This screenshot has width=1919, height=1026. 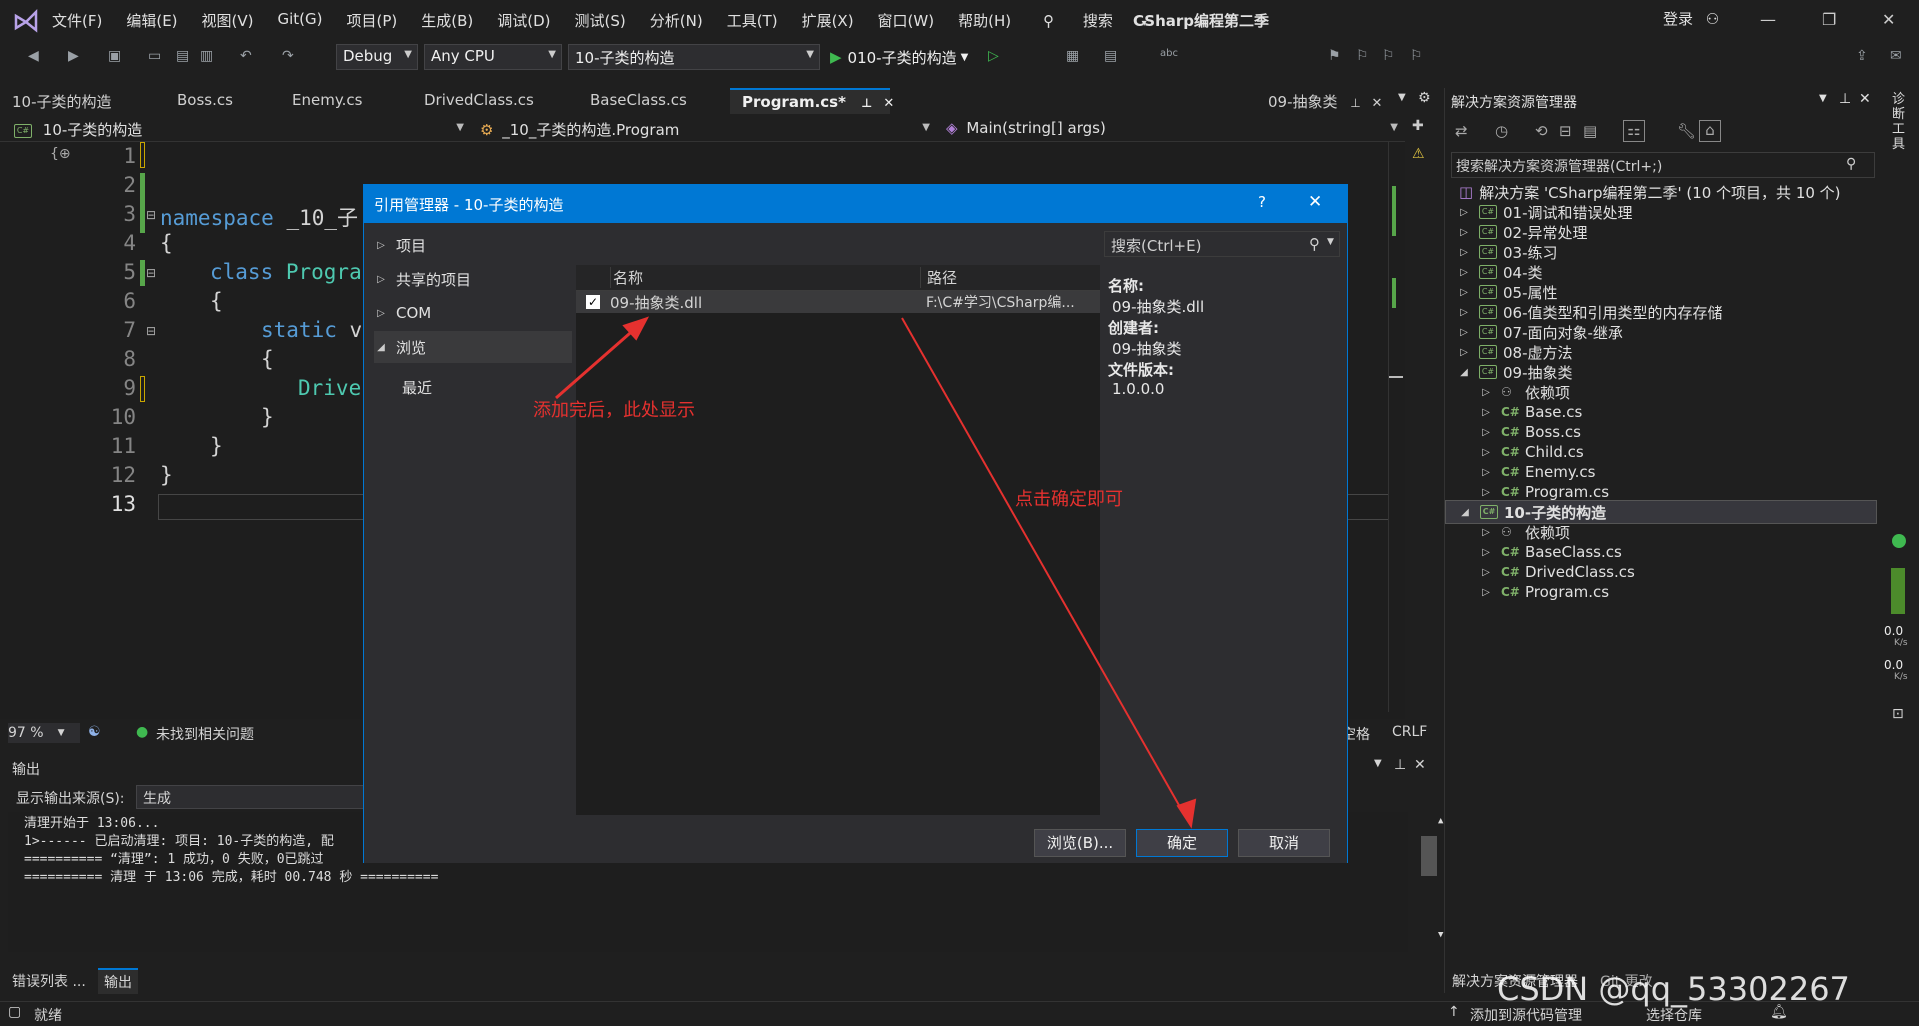 What do you see at coordinates (44, 733) in the screenshot?
I see `zoom-select: 97 % ▼` at bounding box center [44, 733].